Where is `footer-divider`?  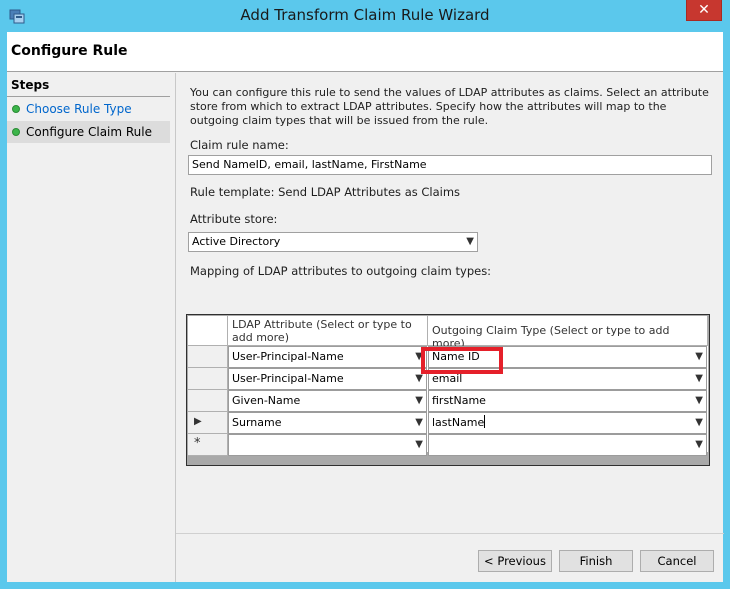 footer-divider is located at coordinates (450, 533).